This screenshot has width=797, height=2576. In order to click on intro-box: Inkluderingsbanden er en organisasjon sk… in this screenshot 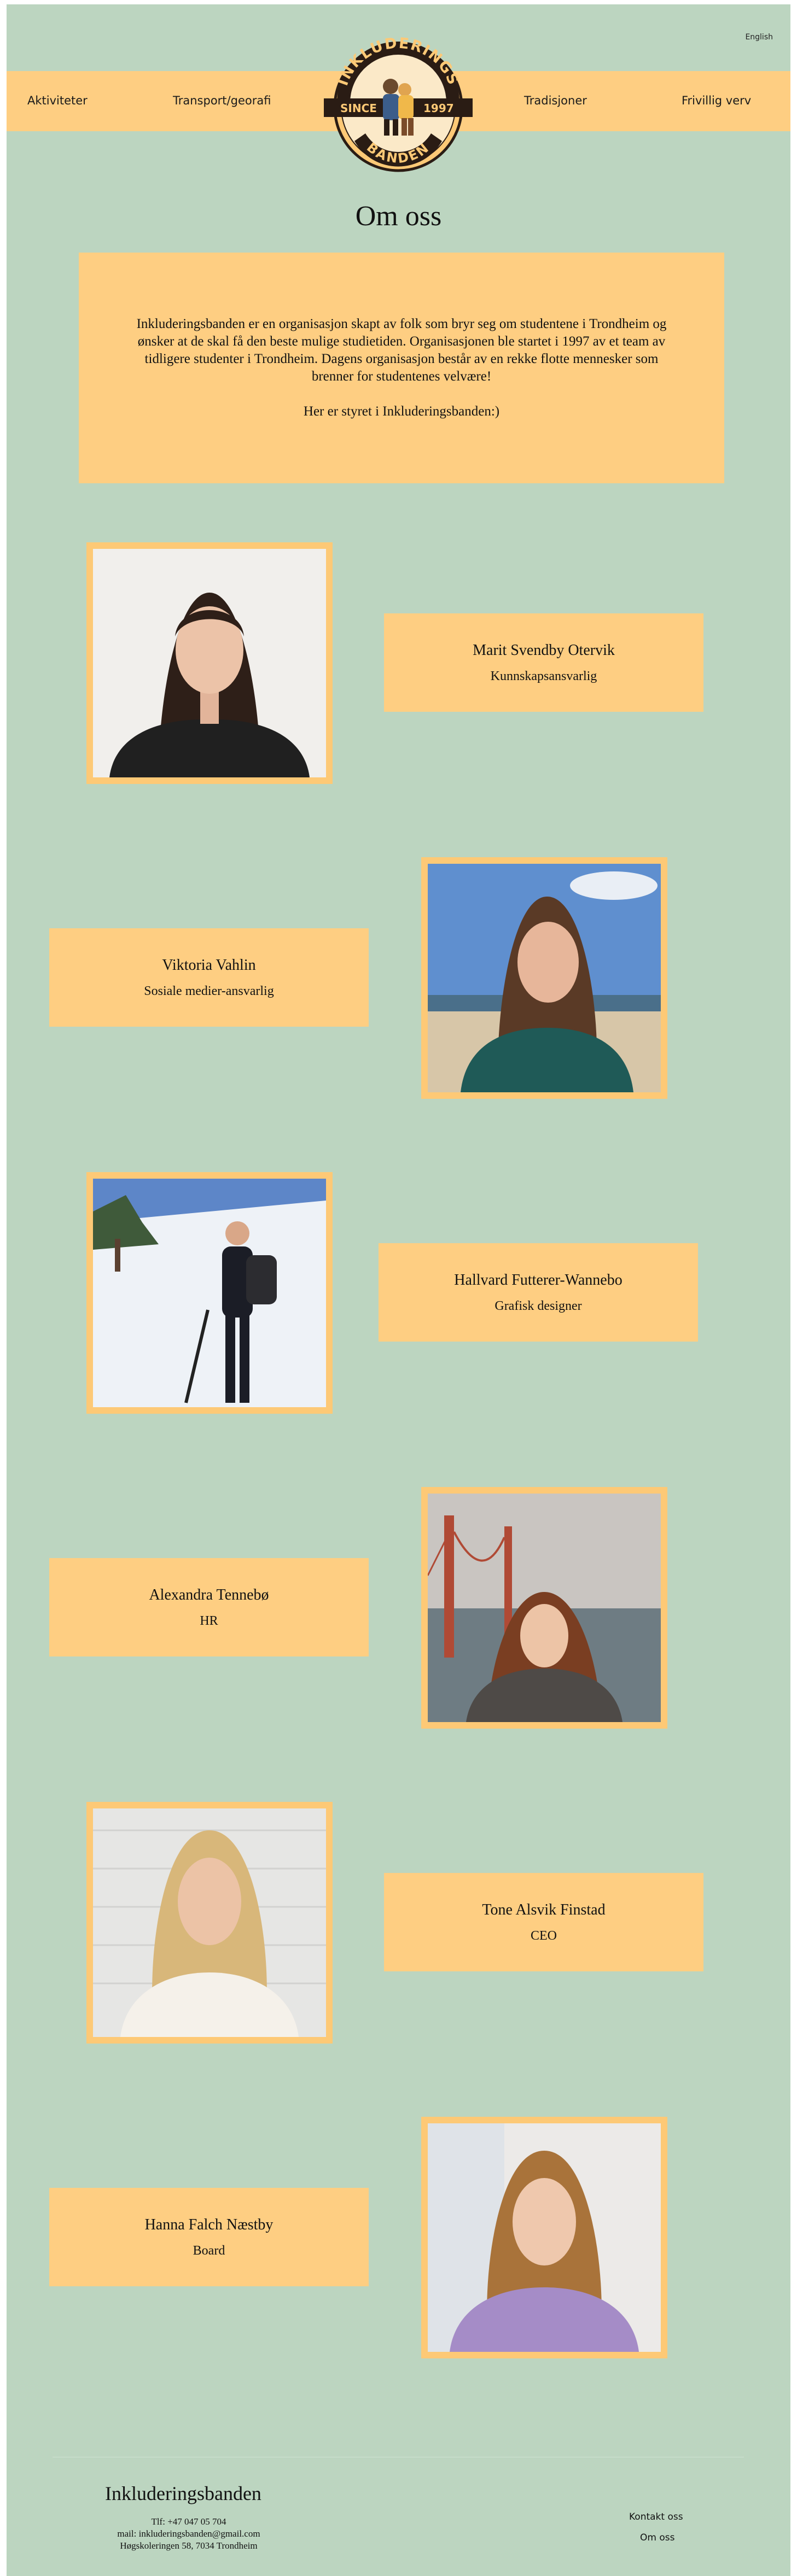, I will do `click(401, 368)`.